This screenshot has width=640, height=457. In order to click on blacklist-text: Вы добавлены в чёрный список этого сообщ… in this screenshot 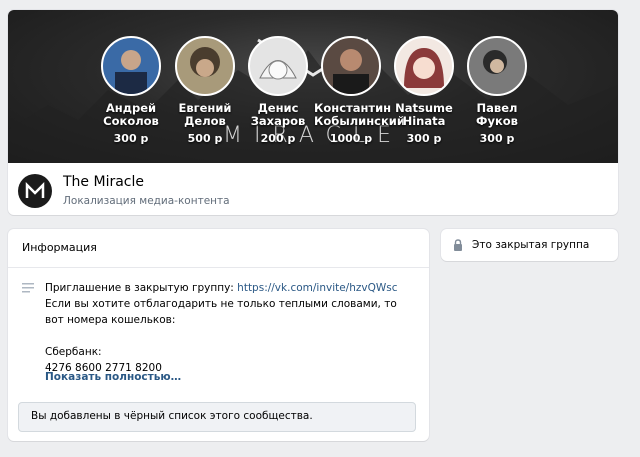, I will do `click(172, 416)`.